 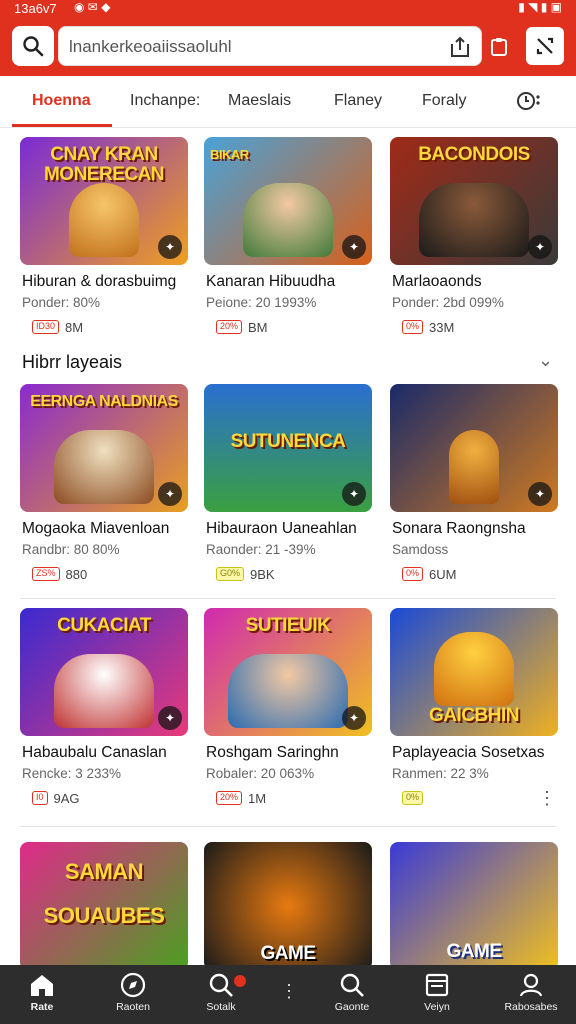 I want to click on tab-inchanpe: Inchanpe:, so click(x=165, y=101).